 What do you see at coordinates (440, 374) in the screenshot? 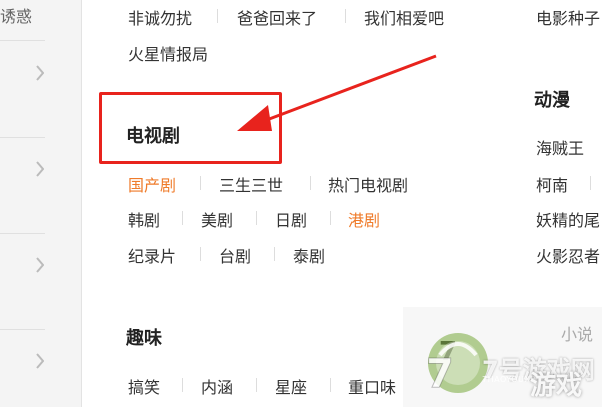
I see `svg-text: 7` at bounding box center [440, 374].